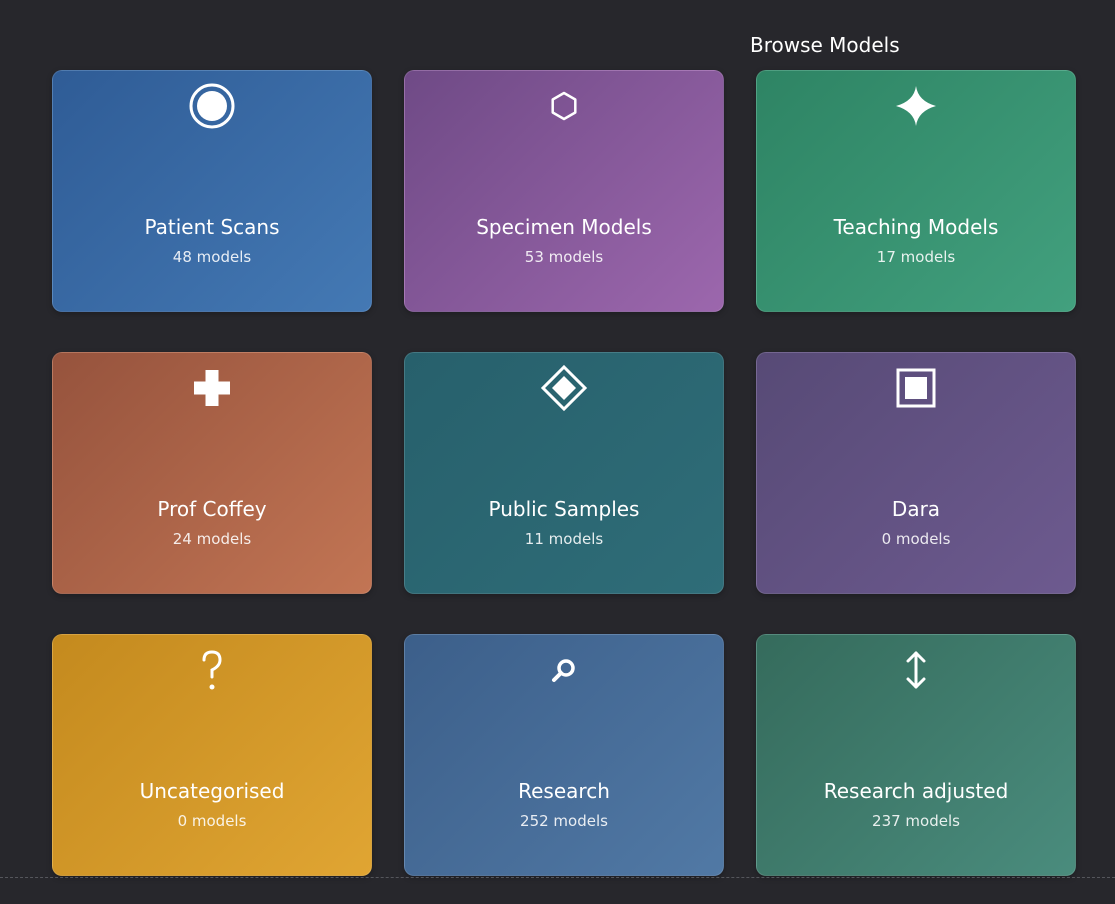 The height and width of the screenshot is (904, 1115). I want to click on category-card-prof-coffey: Prof Coffey 24 models, so click(212, 473).